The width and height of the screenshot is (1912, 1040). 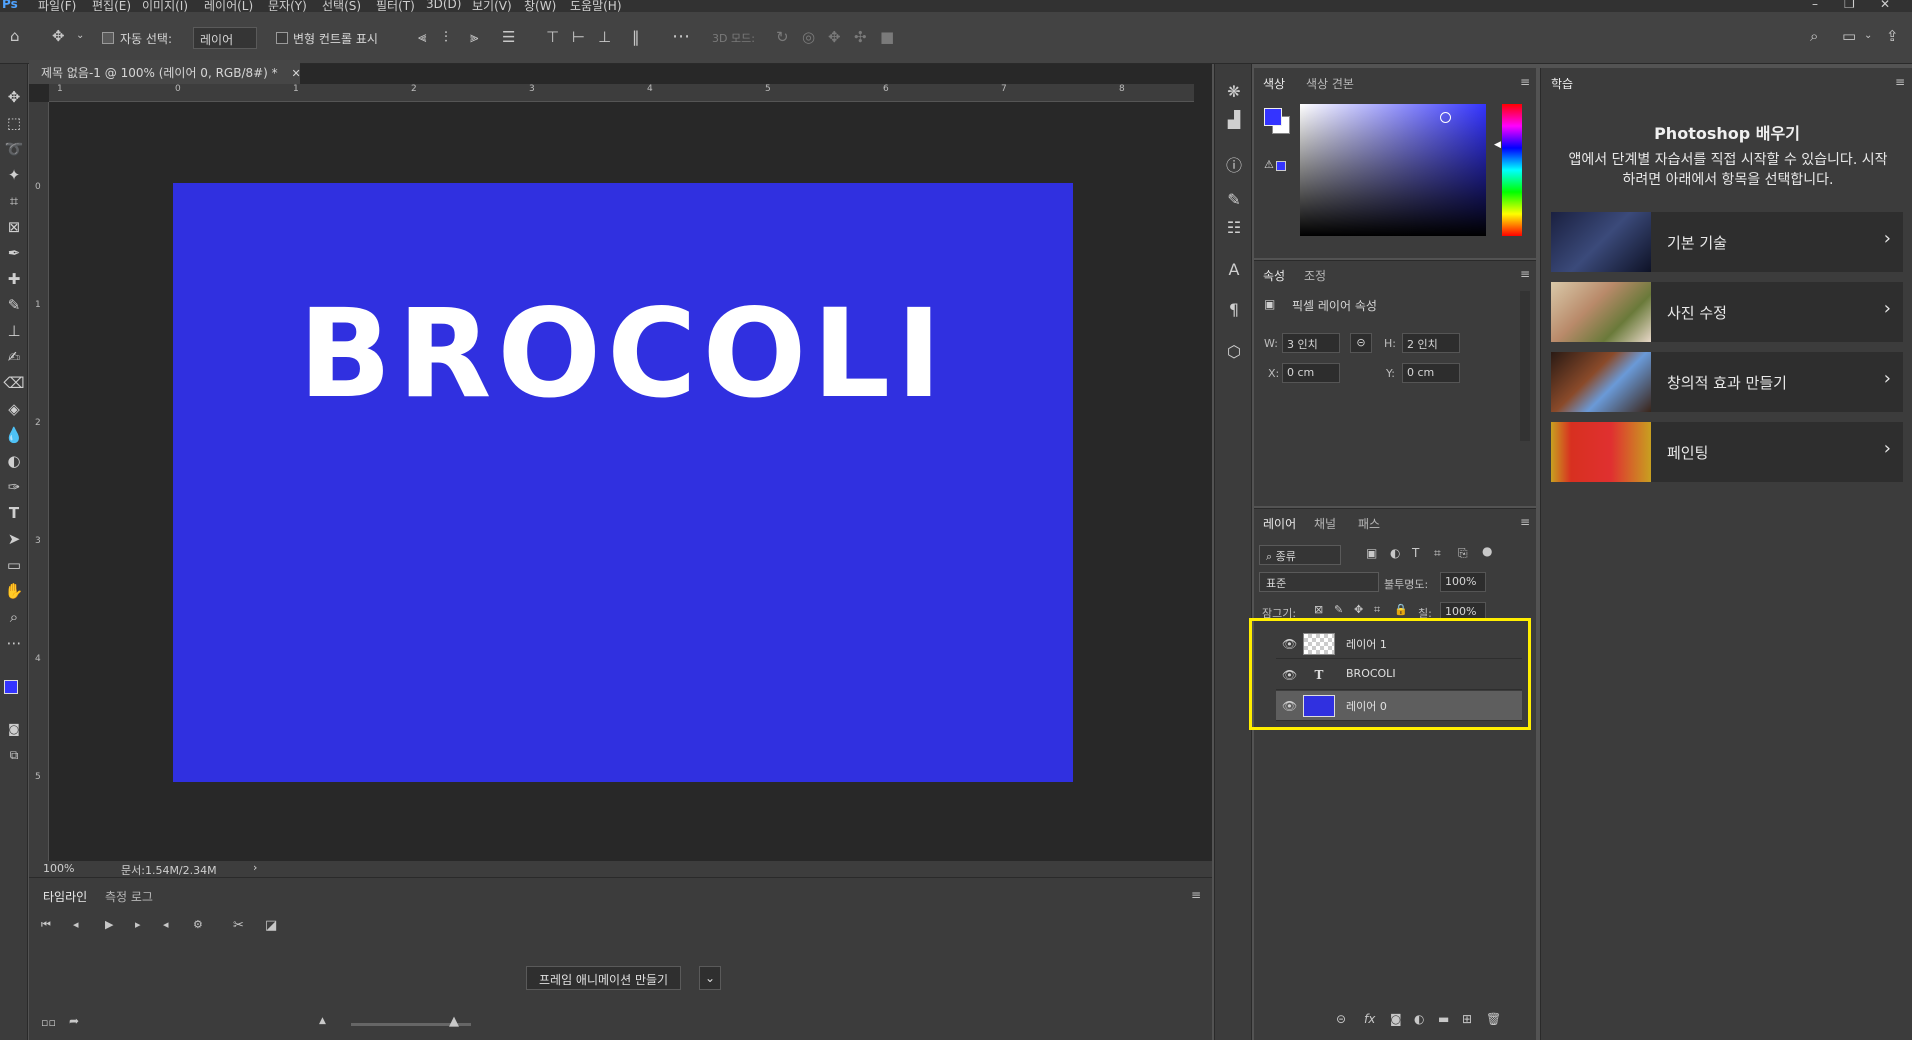 What do you see at coordinates (578, 37) in the screenshot?
I see `align-middle-icon: ⊢` at bounding box center [578, 37].